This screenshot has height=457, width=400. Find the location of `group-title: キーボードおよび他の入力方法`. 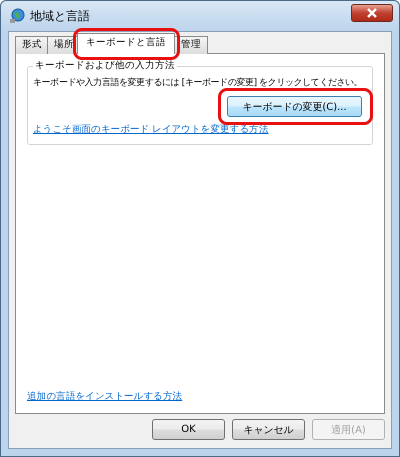

group-title: キーボードおよび他の入力方法 is located at coordinates (105, 65).